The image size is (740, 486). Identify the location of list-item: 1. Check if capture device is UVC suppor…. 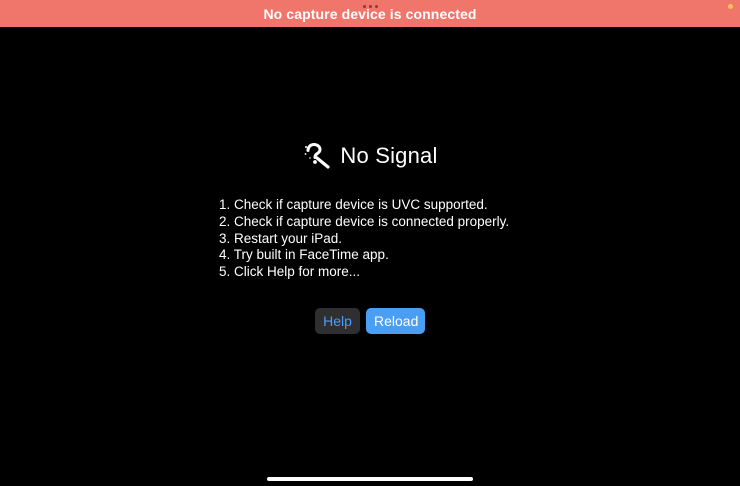
(353, 204).